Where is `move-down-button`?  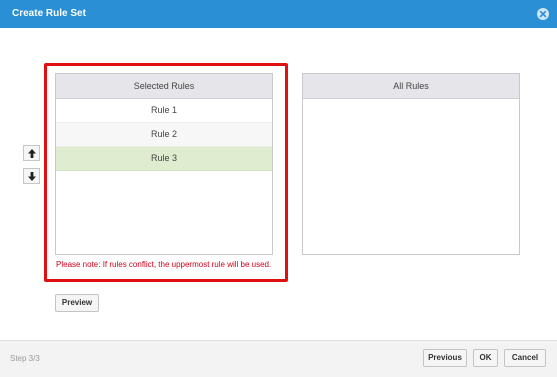 move-down-button is located at coordinates (31, 176).